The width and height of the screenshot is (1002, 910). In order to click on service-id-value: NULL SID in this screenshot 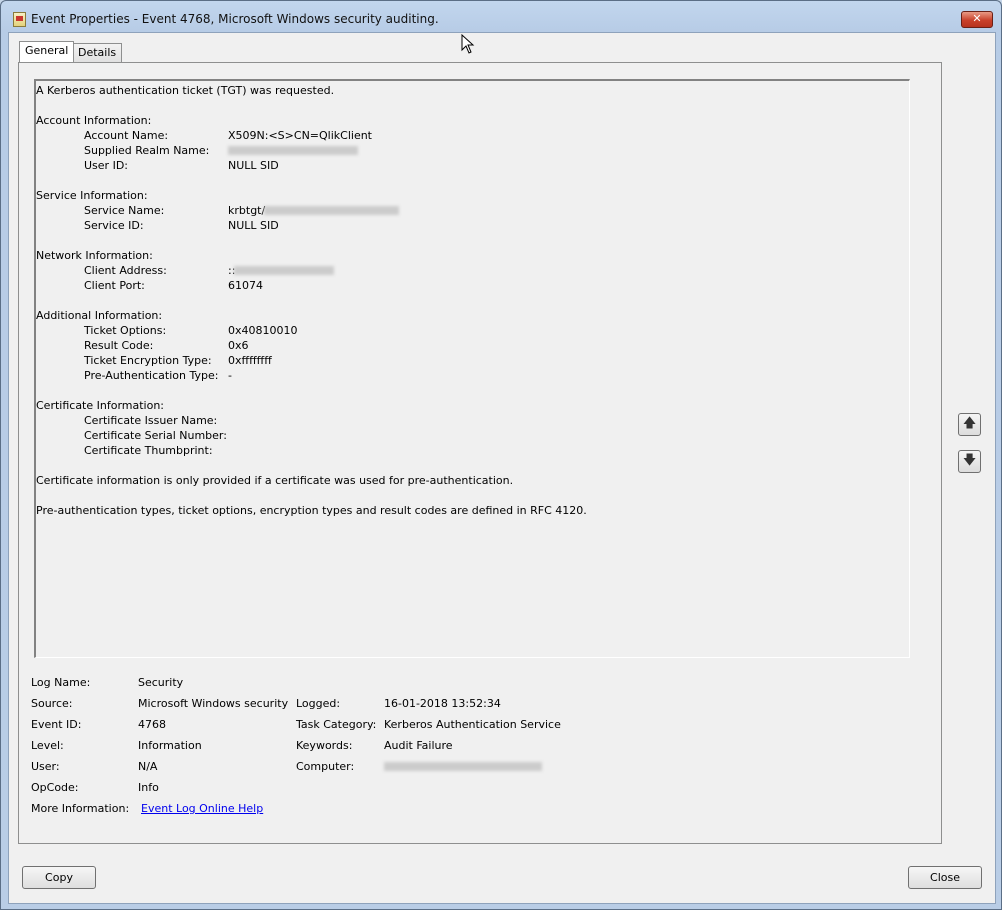, I will do `click(253, 225)`.